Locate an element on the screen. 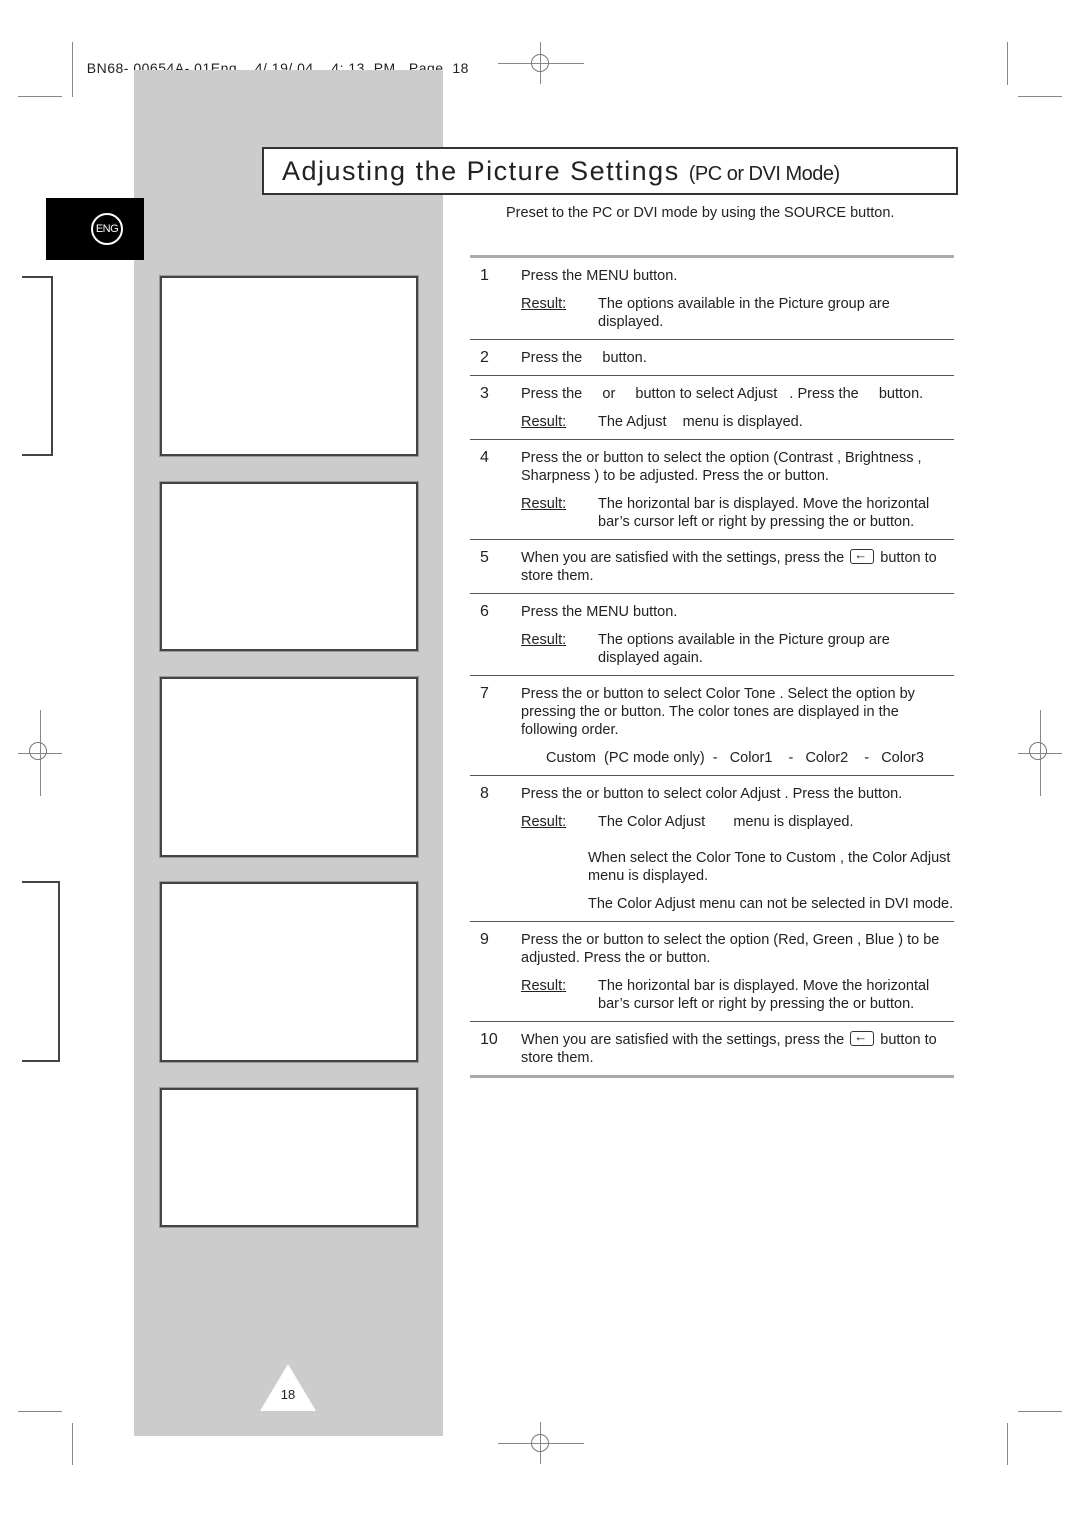  step-number: 4 is located at coordinates (484, 457).